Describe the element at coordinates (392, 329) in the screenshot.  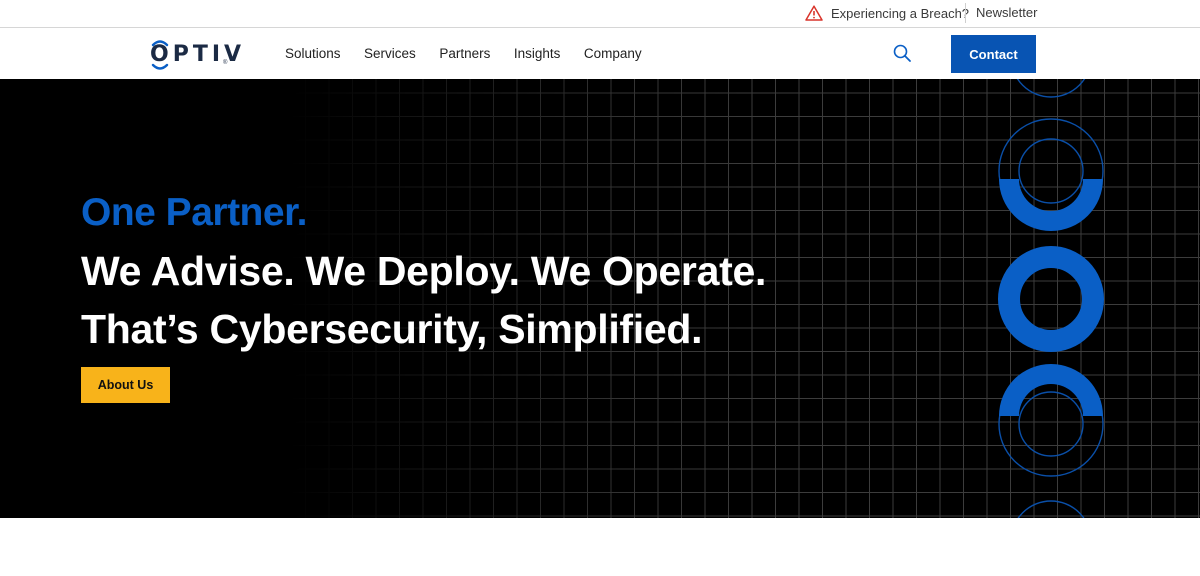
I see `hero-headline-line-2: That’s Cybersecurity, Simplified.` at that location.